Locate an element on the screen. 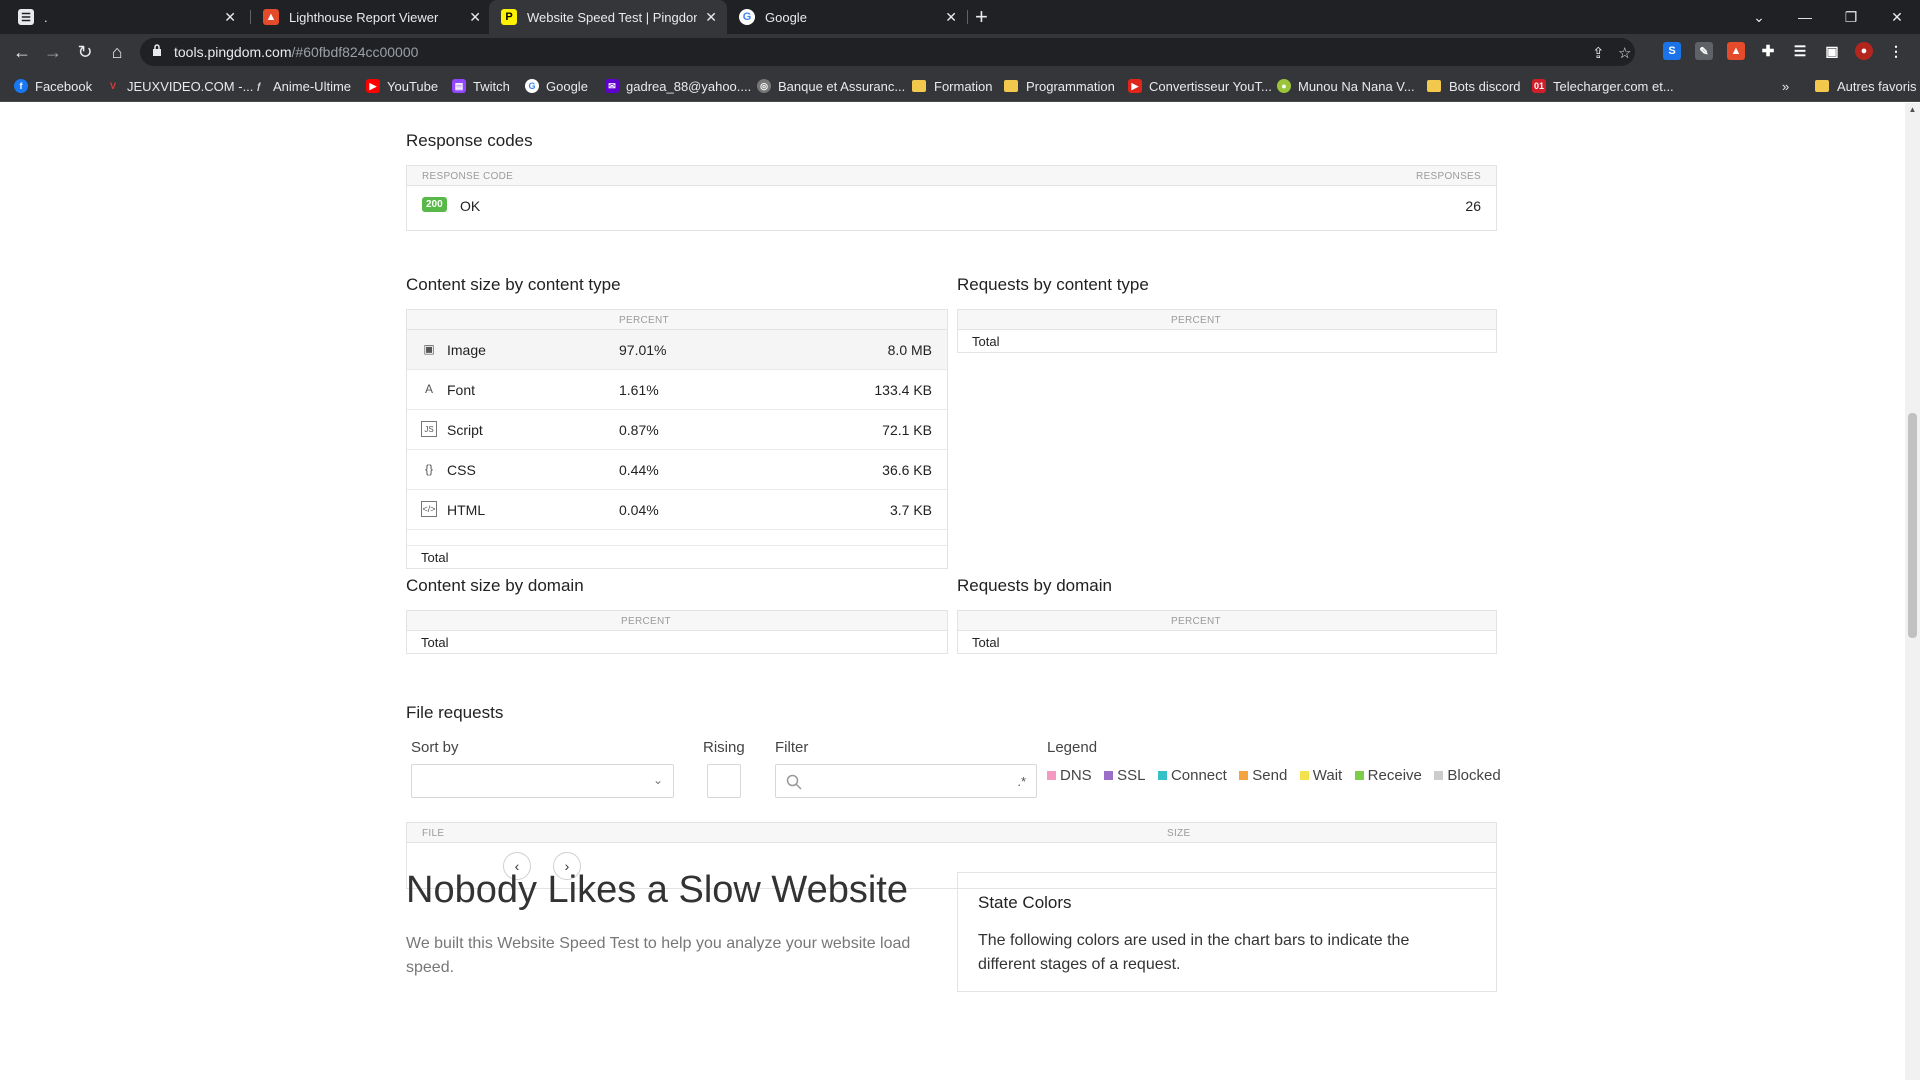 Image resolution: width=1920 pixels, height=1080 pixels. table-row: JS Script 0.87% 72.1 KB is located at coordinates (677, 430).